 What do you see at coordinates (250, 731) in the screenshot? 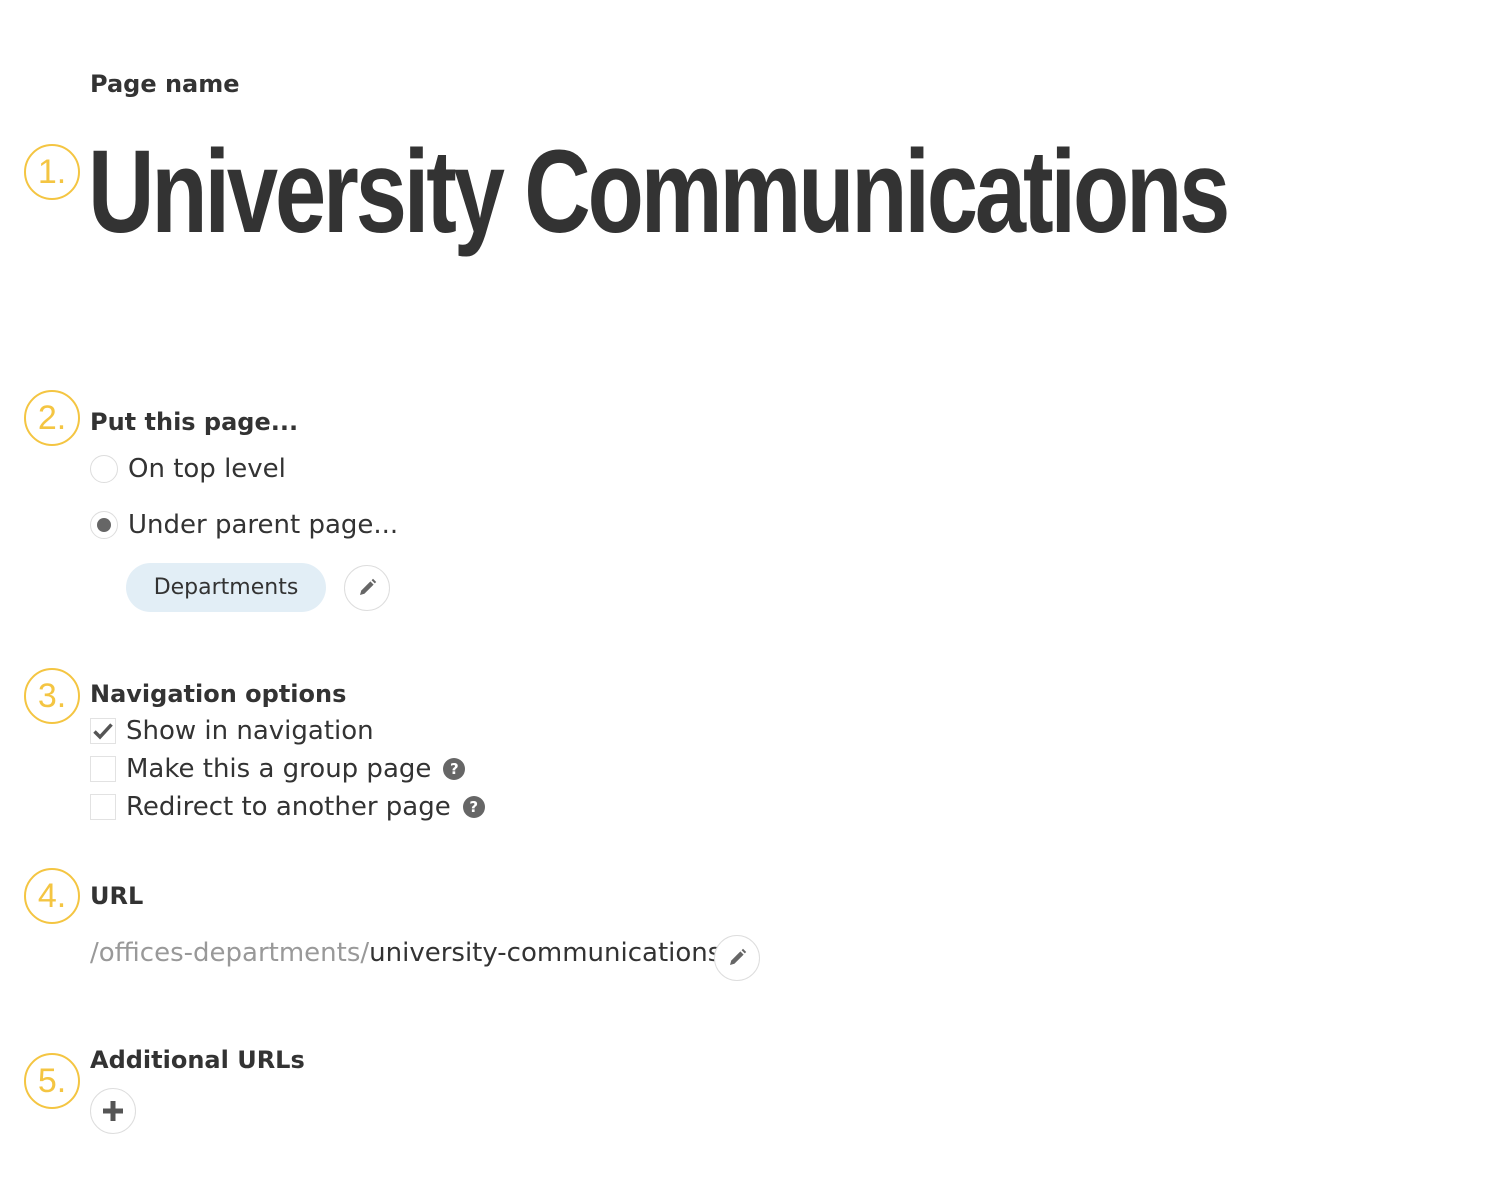
I see `checkbox-label: Show in navigation` at bounding box center [250, 731].